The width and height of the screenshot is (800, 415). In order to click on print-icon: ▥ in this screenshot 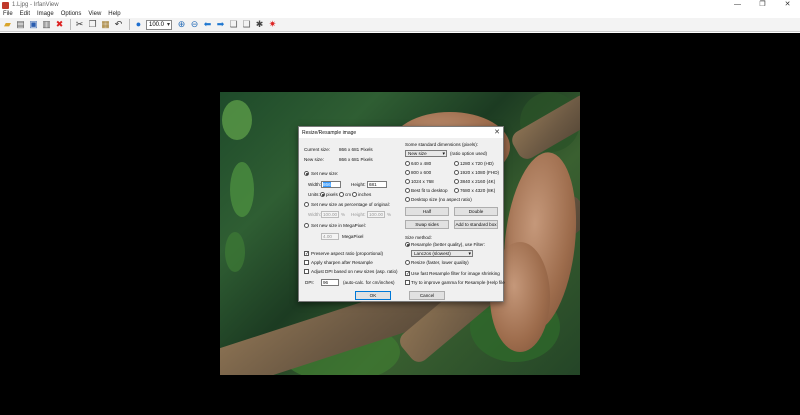, I will do `click(46, 24)`.